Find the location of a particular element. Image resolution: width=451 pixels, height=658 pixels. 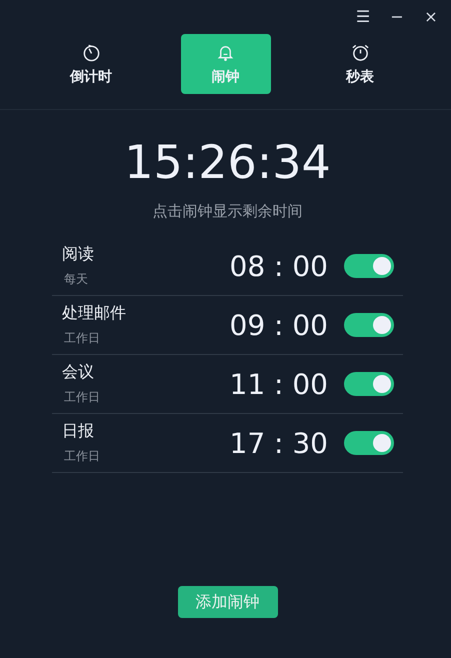

alarm-name: 会议 is located at coordinates (78, 372).